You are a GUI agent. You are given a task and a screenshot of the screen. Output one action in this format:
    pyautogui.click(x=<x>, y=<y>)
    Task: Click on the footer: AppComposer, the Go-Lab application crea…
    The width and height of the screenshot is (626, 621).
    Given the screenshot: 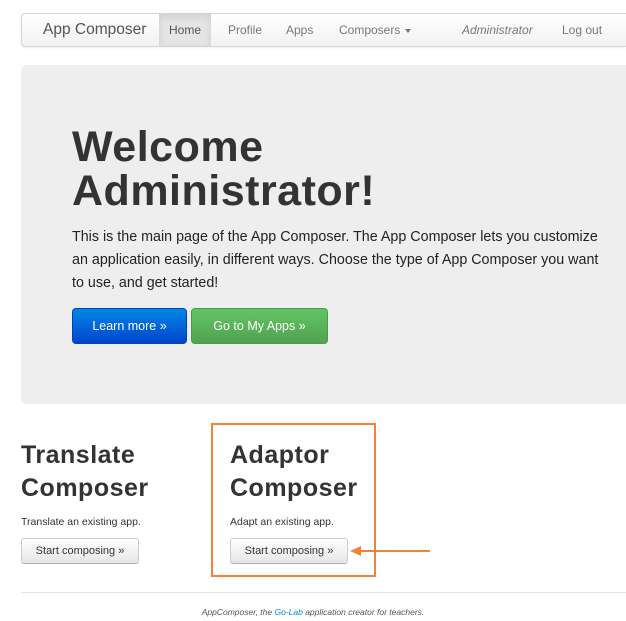 What is the action you would take?
    pyautogui.click(x=313, y=612)
    